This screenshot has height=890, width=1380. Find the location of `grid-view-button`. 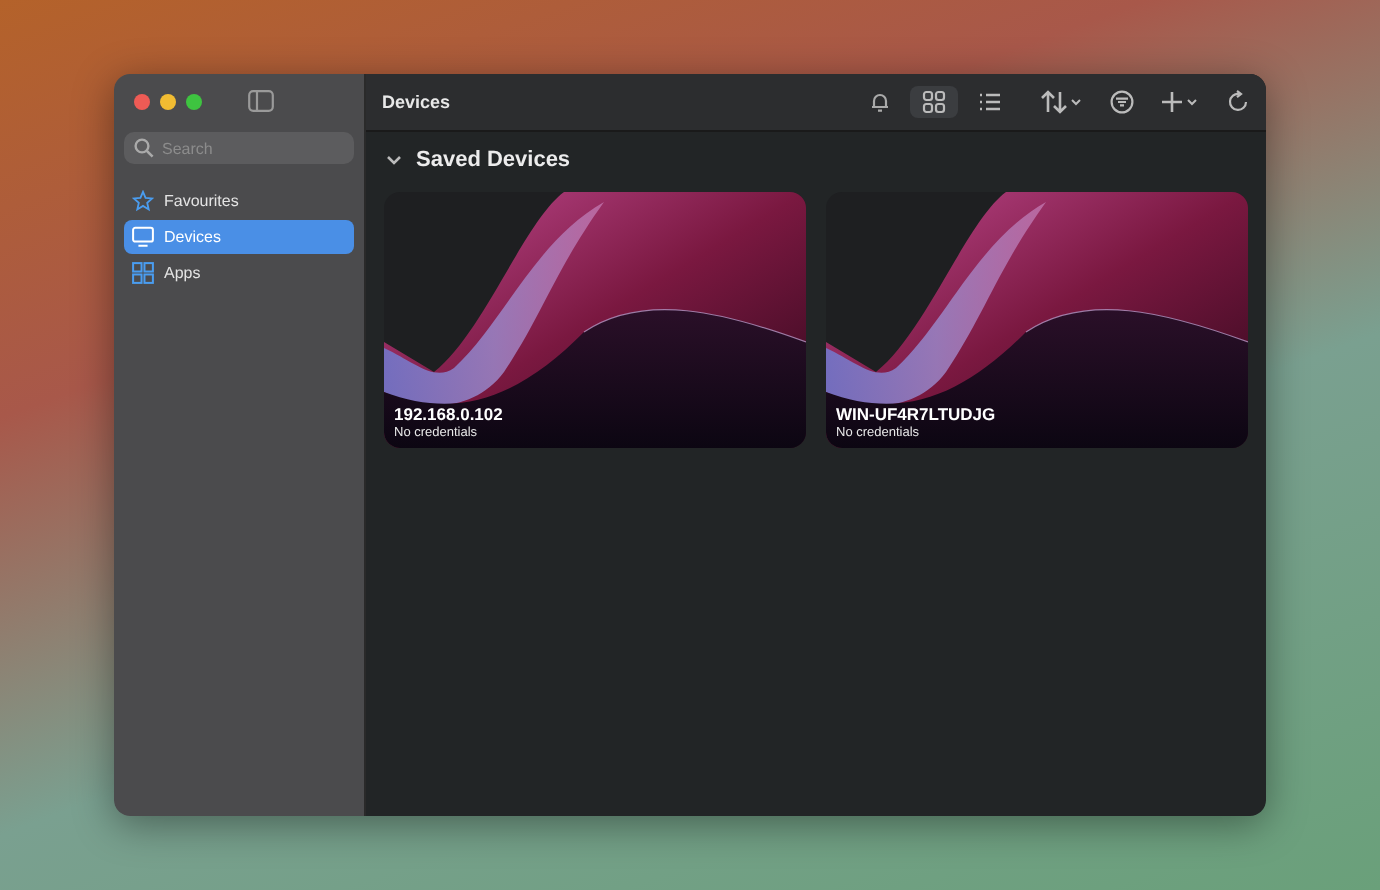

grid-view-button is located at coordinates (934, 102).